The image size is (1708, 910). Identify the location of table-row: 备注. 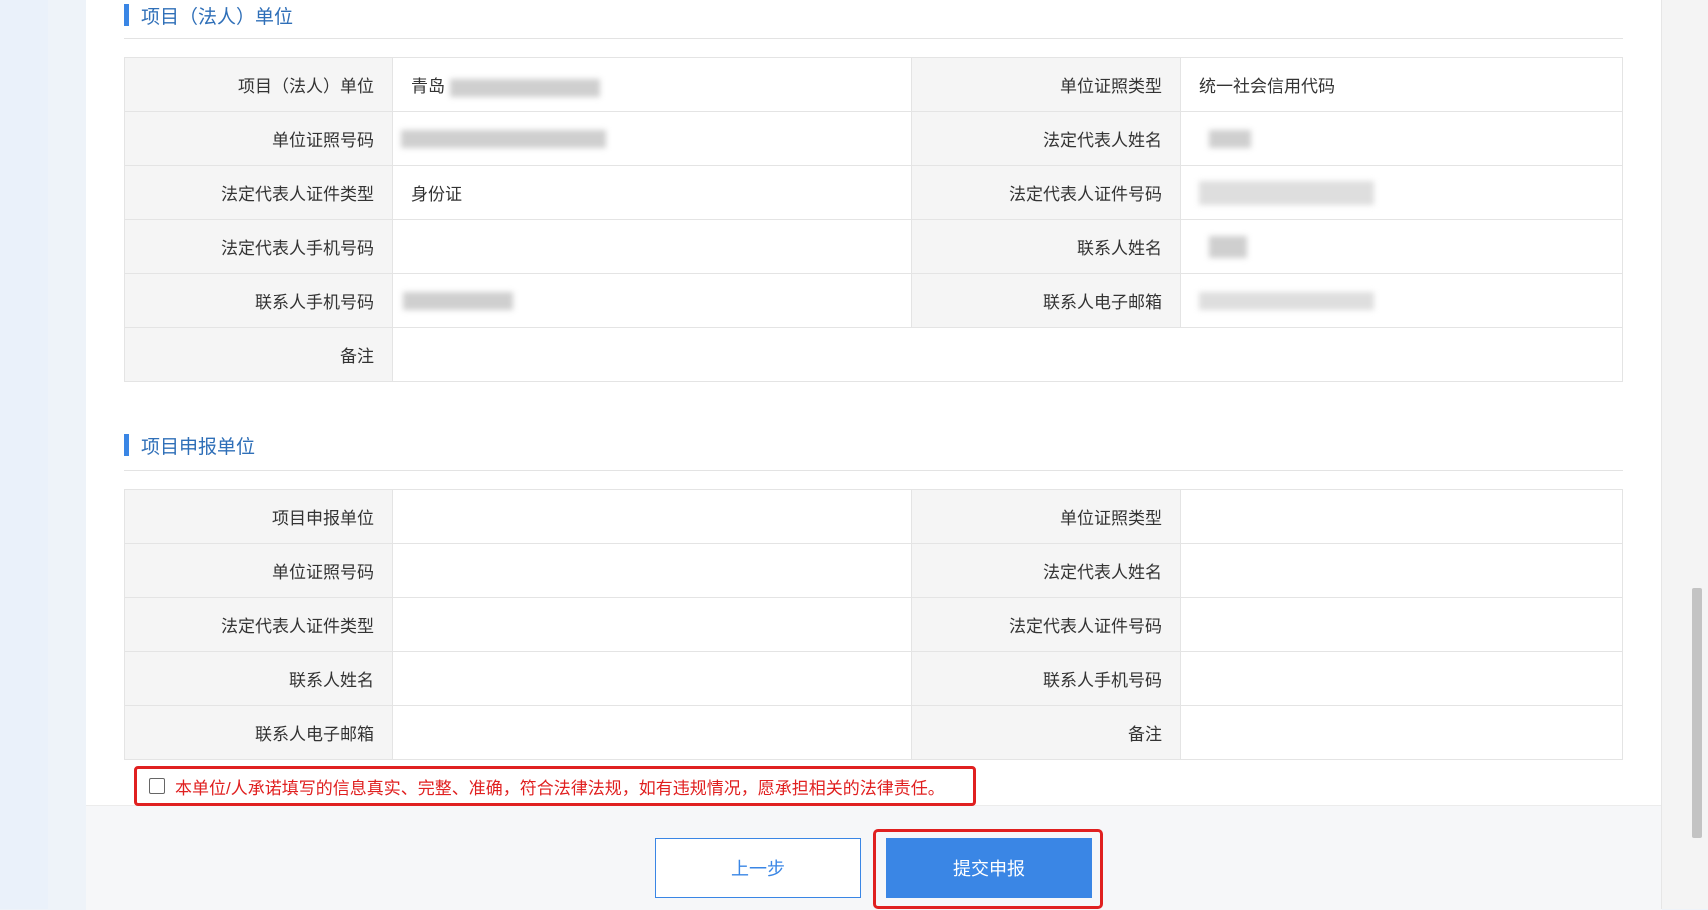
(873, 354).